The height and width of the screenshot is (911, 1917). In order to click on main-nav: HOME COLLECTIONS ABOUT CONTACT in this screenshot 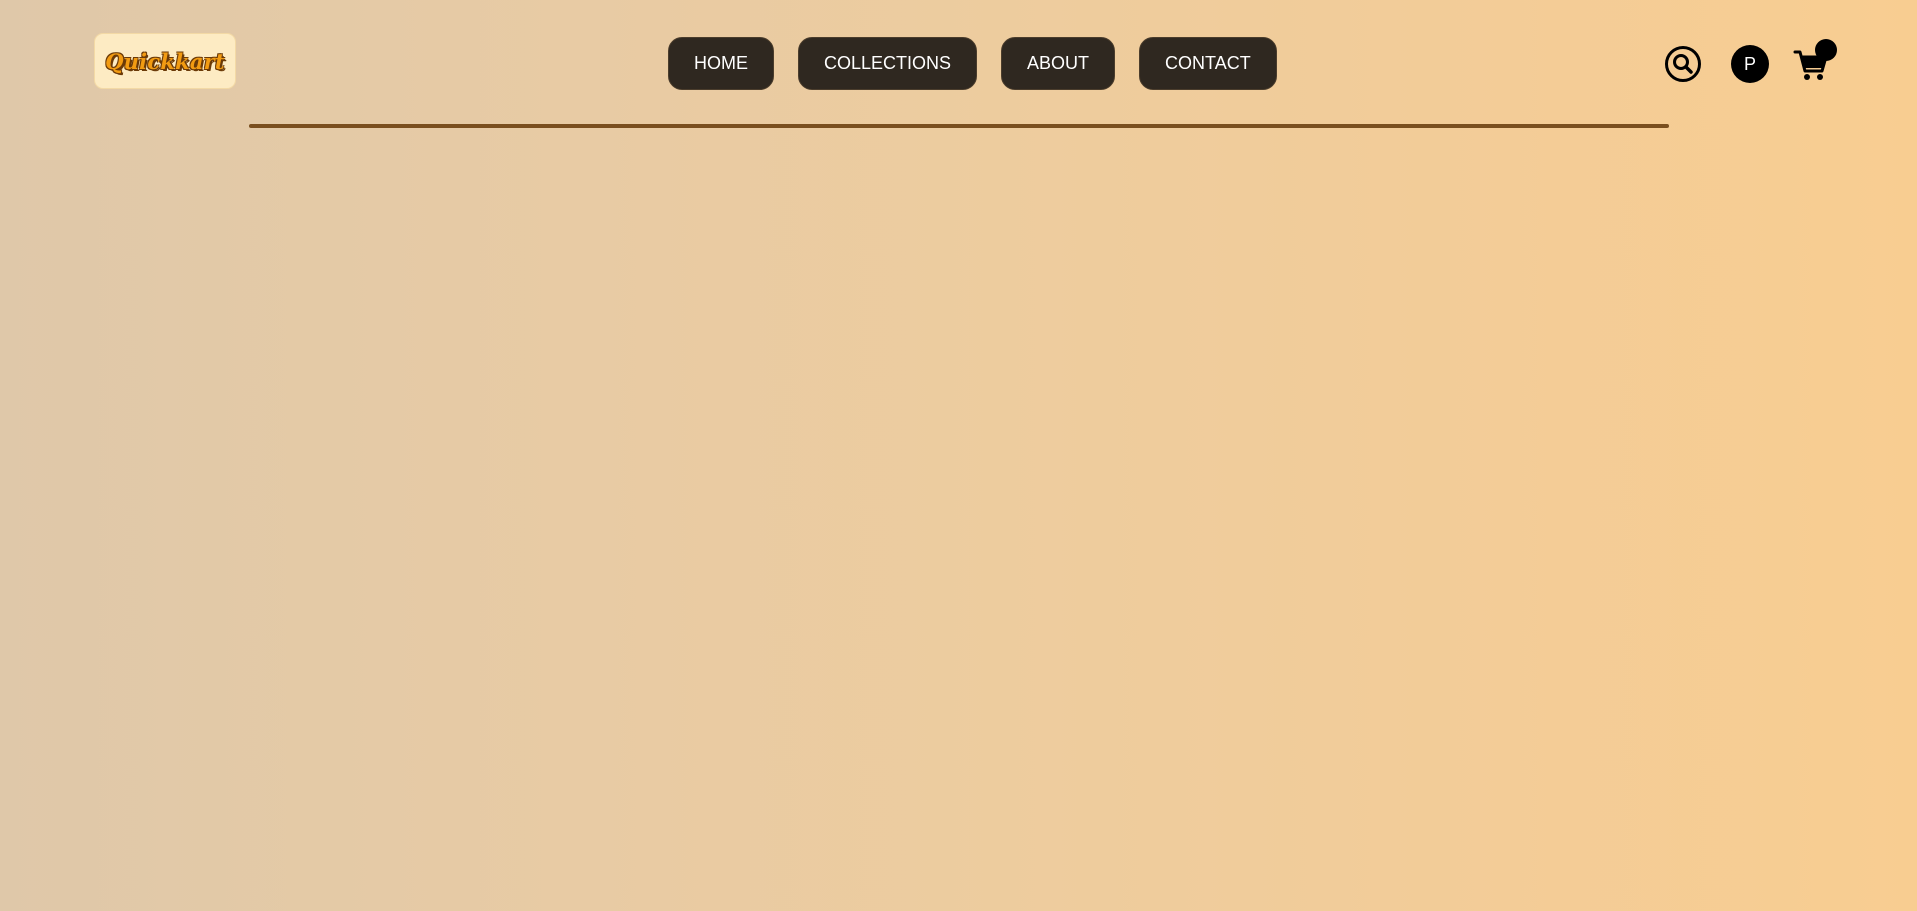, I will do `click(972, 63)`.